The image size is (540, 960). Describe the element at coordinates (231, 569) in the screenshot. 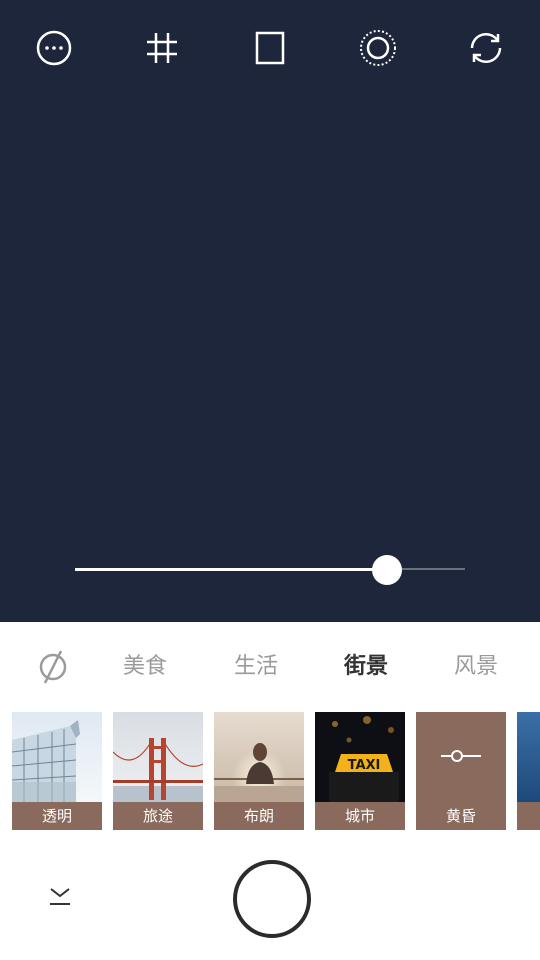

I see `slider-fill` at that location.